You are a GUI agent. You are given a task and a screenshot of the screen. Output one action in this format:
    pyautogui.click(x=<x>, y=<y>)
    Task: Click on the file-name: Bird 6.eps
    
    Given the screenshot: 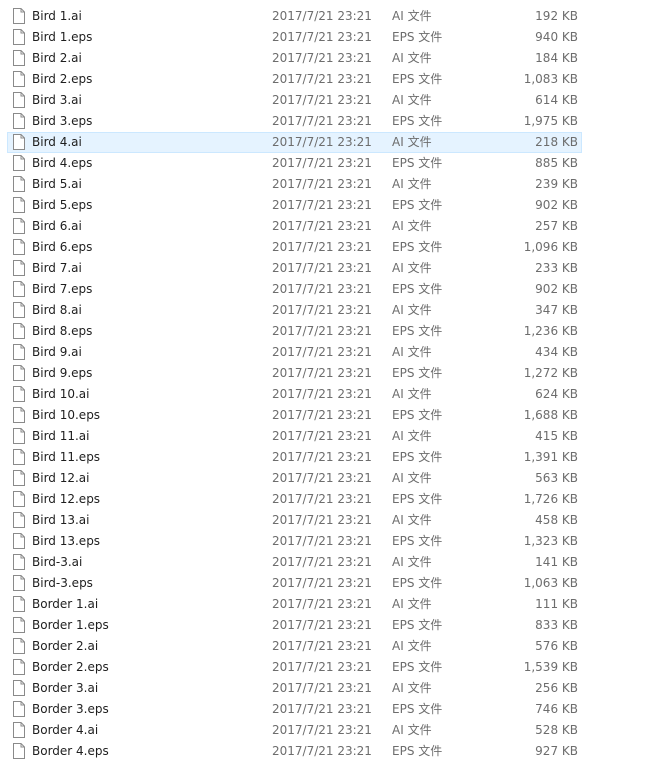 What is the action you would take?
    pyautogui.click(x=62, y=247)
    